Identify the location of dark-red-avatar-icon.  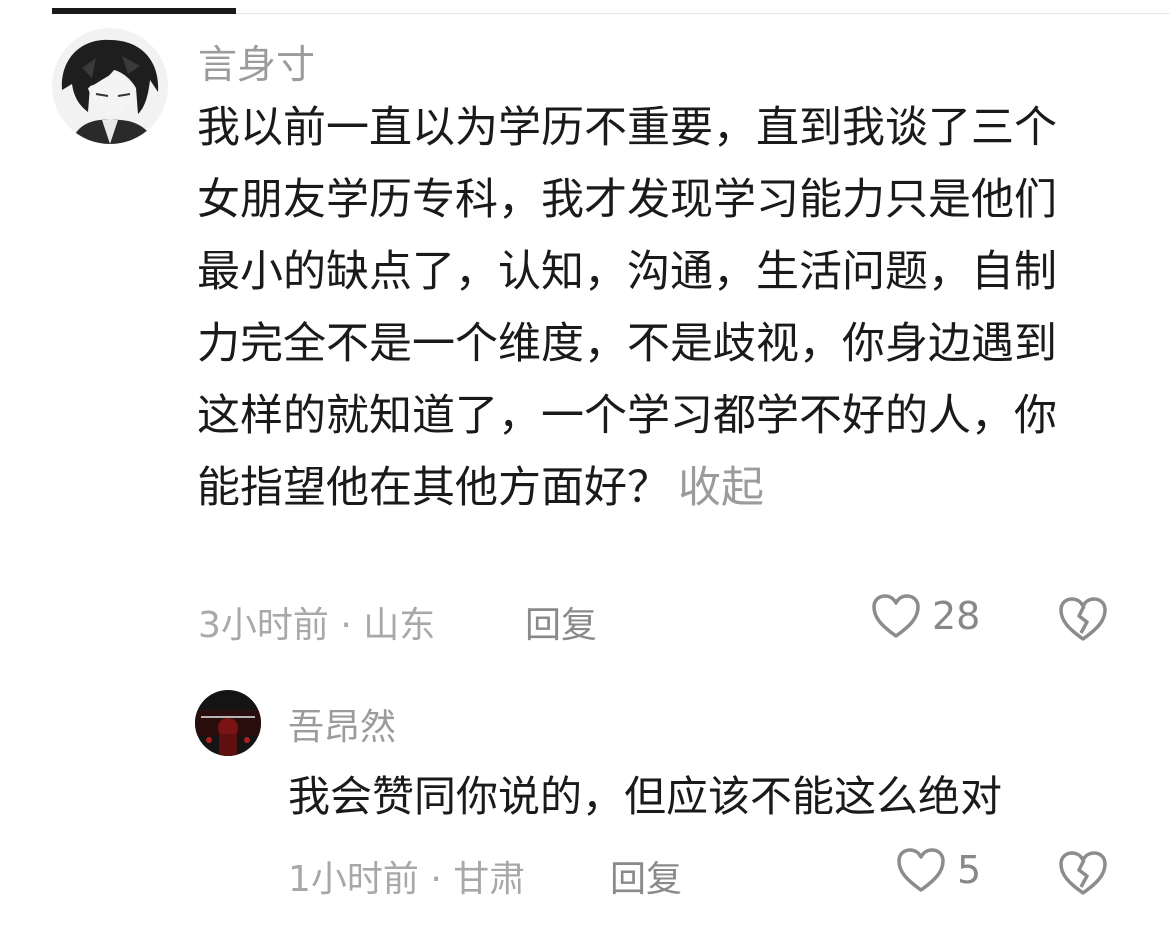
(228, 723).